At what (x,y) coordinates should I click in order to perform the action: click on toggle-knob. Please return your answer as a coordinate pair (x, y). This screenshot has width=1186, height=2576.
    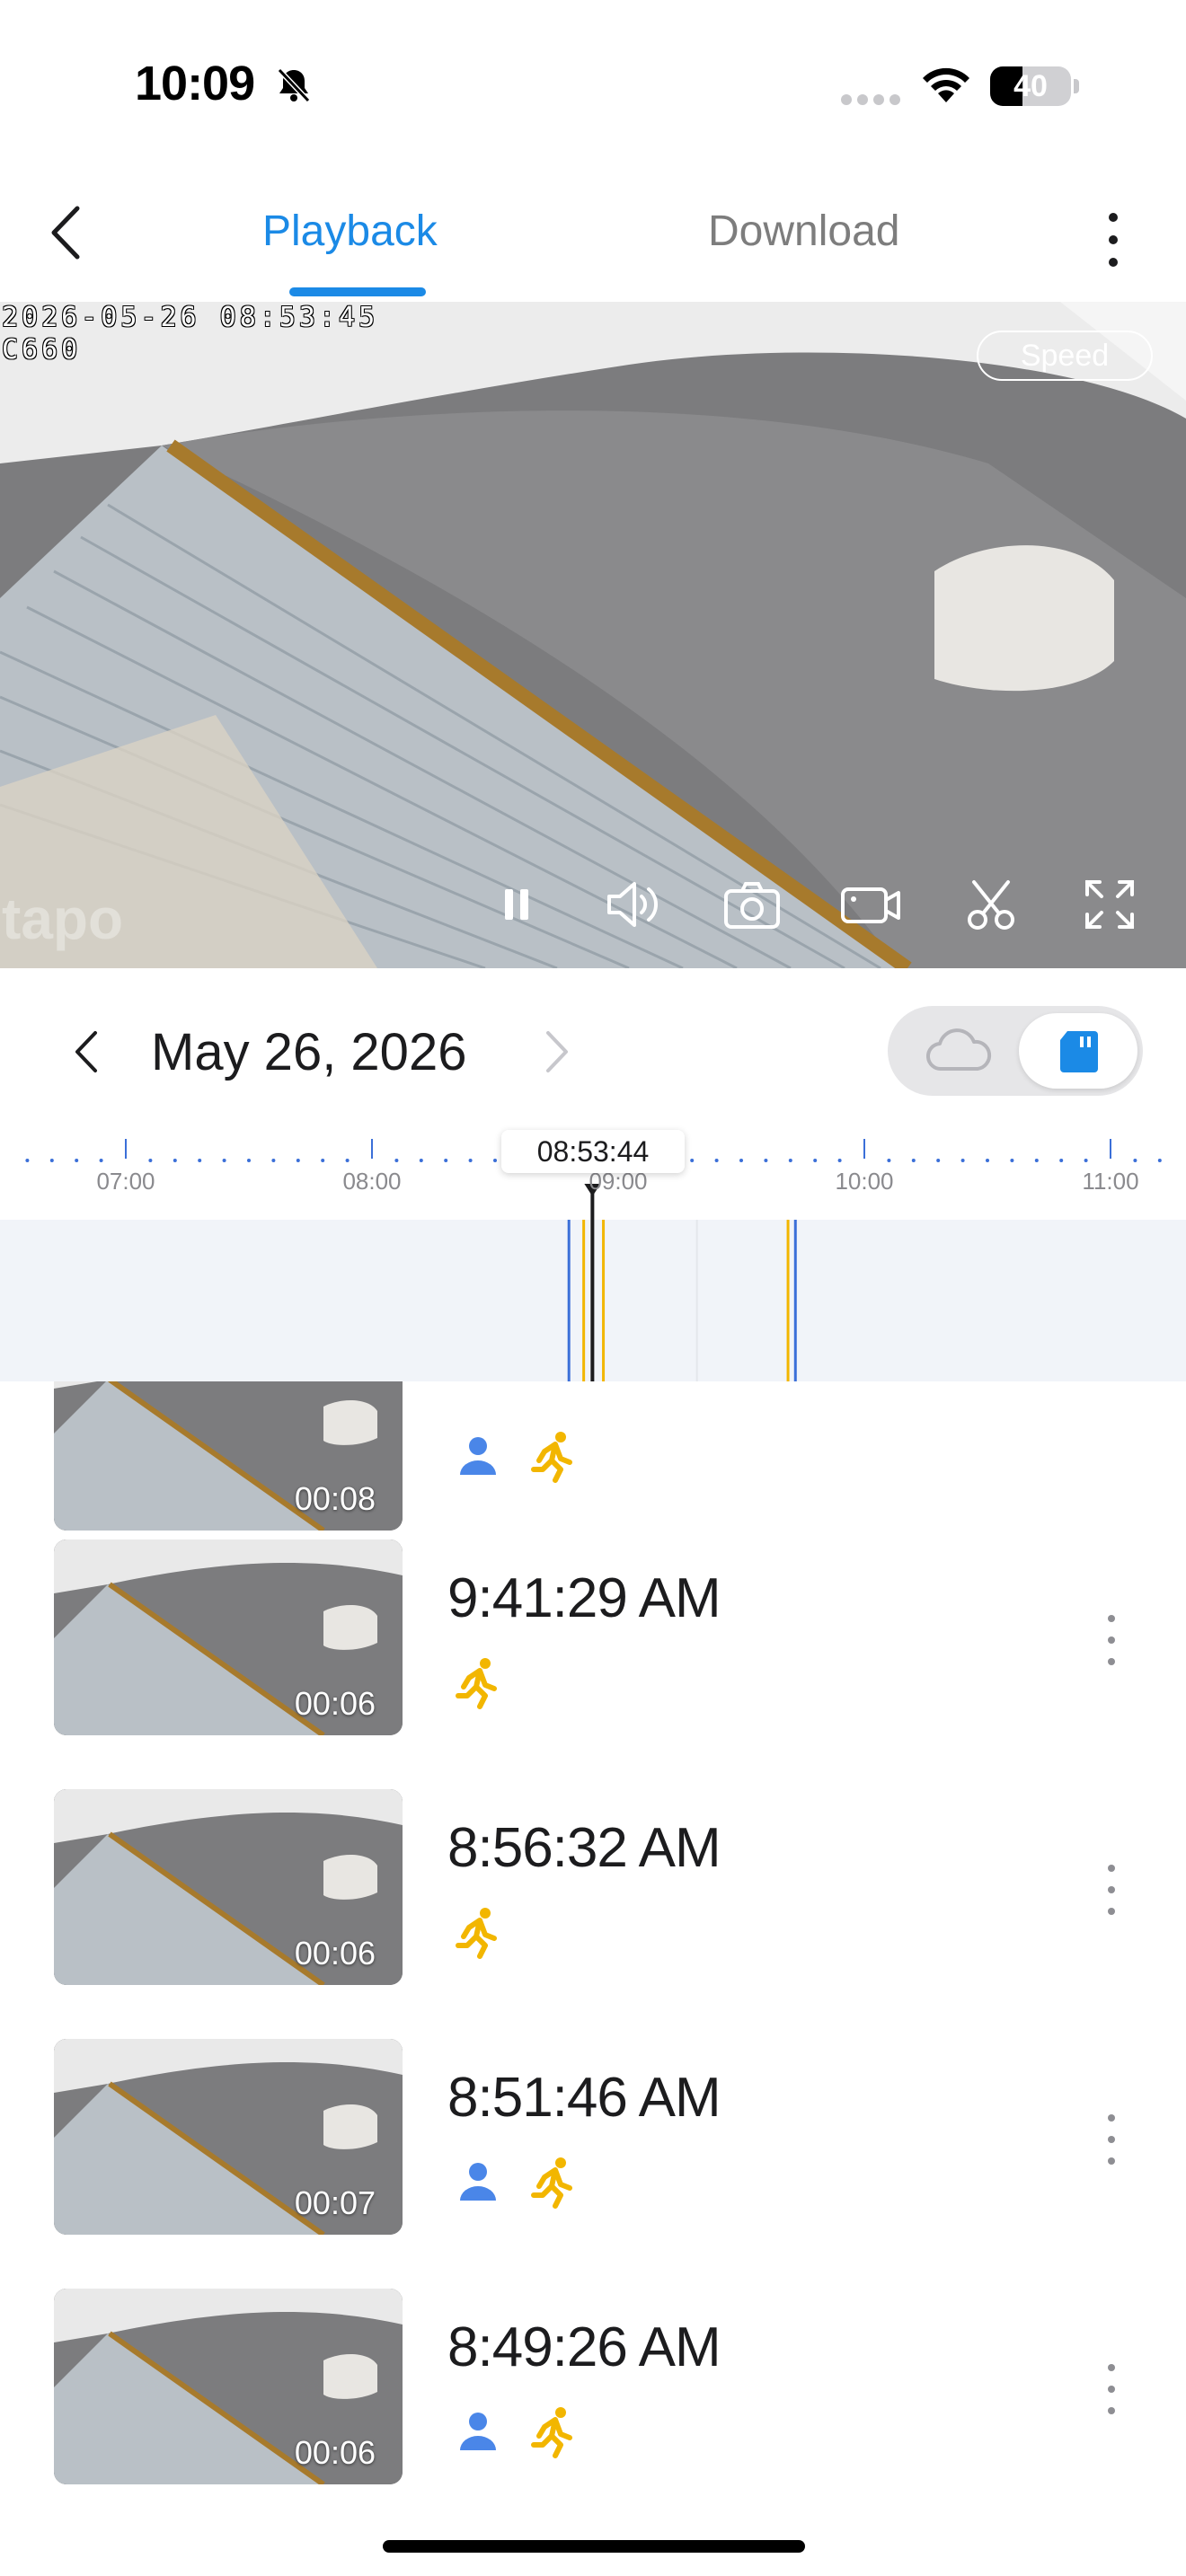
    Looking at the image, I should click on (1078, 1051).